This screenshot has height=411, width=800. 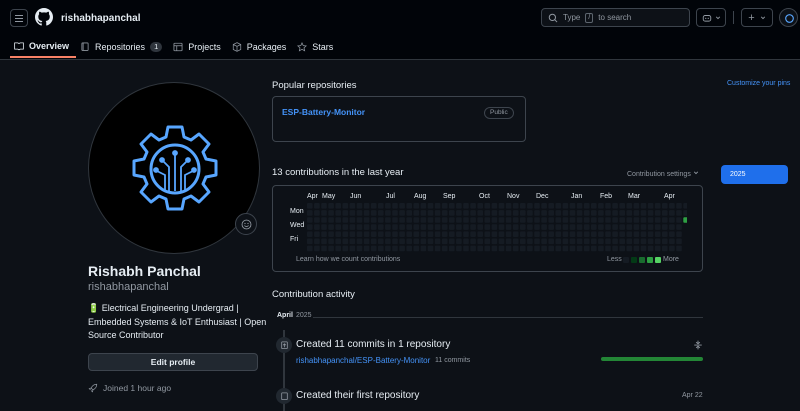 I want to click on customize-pins-link: Customize your pins, so click(x=758, y=83).